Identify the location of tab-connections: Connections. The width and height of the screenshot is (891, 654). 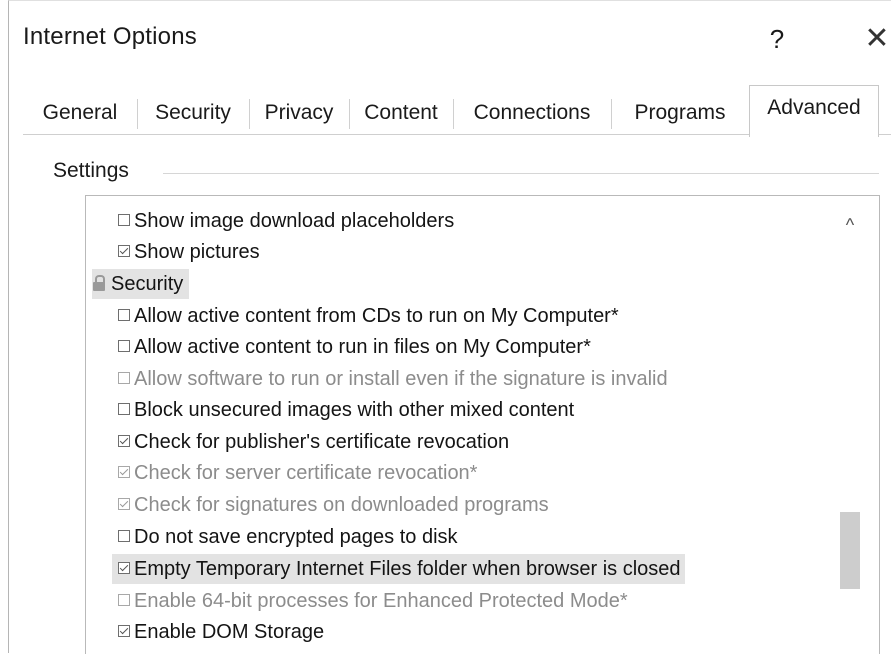
(532, 113).